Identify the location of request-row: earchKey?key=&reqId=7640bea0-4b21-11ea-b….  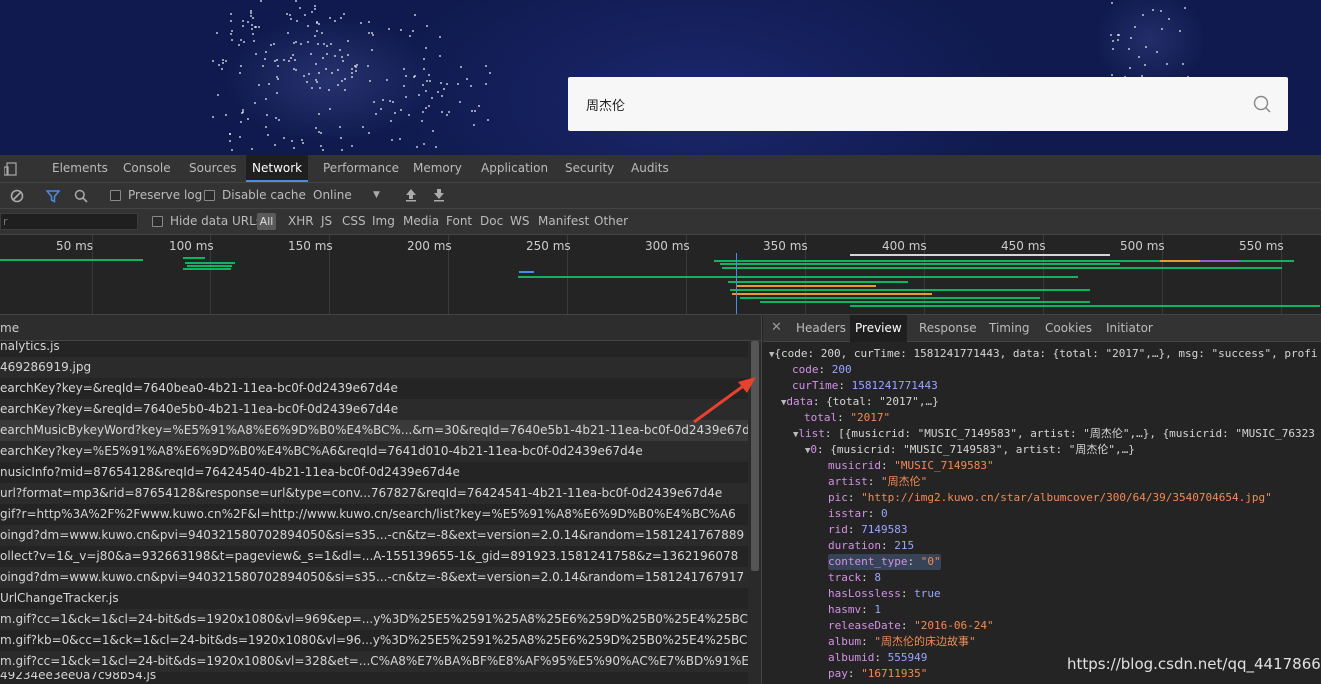
(374, 388).